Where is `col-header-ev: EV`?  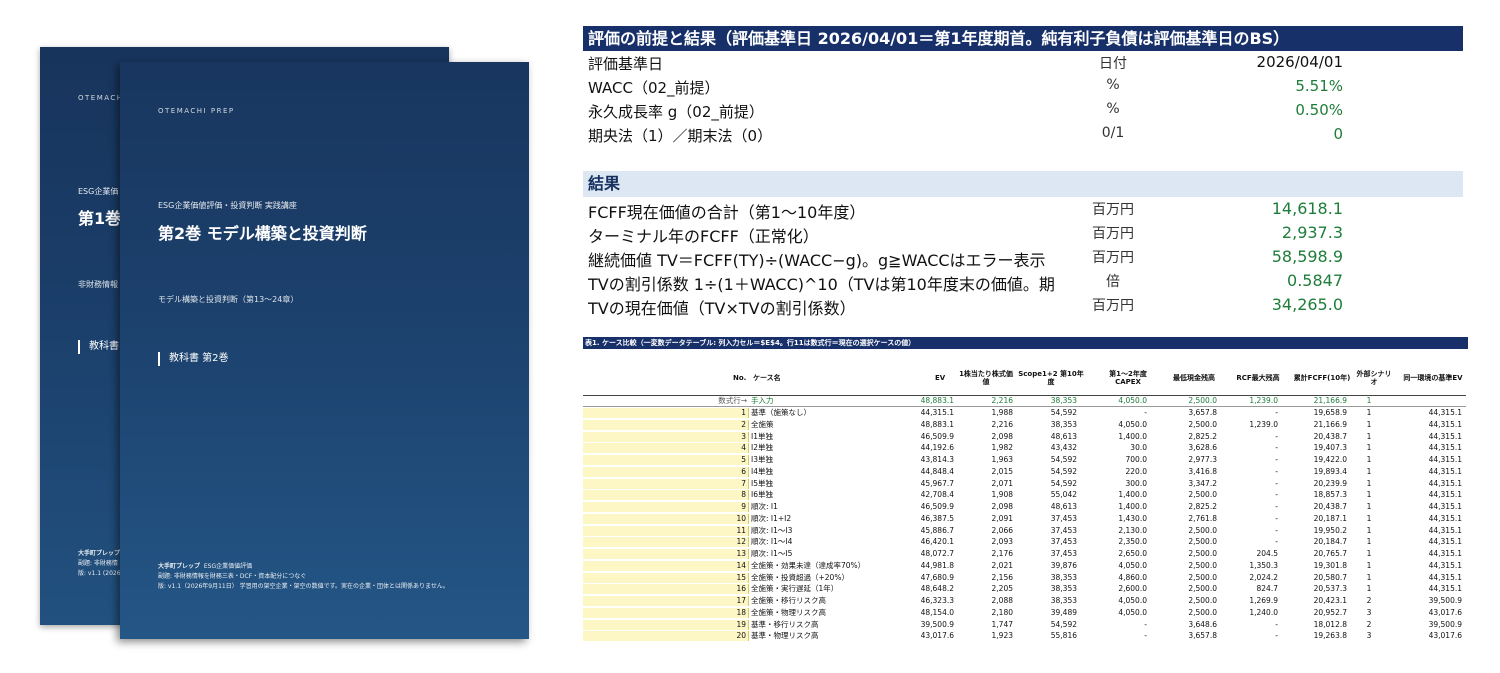
col-header-ev: EV is located at coordinates (940, 378).